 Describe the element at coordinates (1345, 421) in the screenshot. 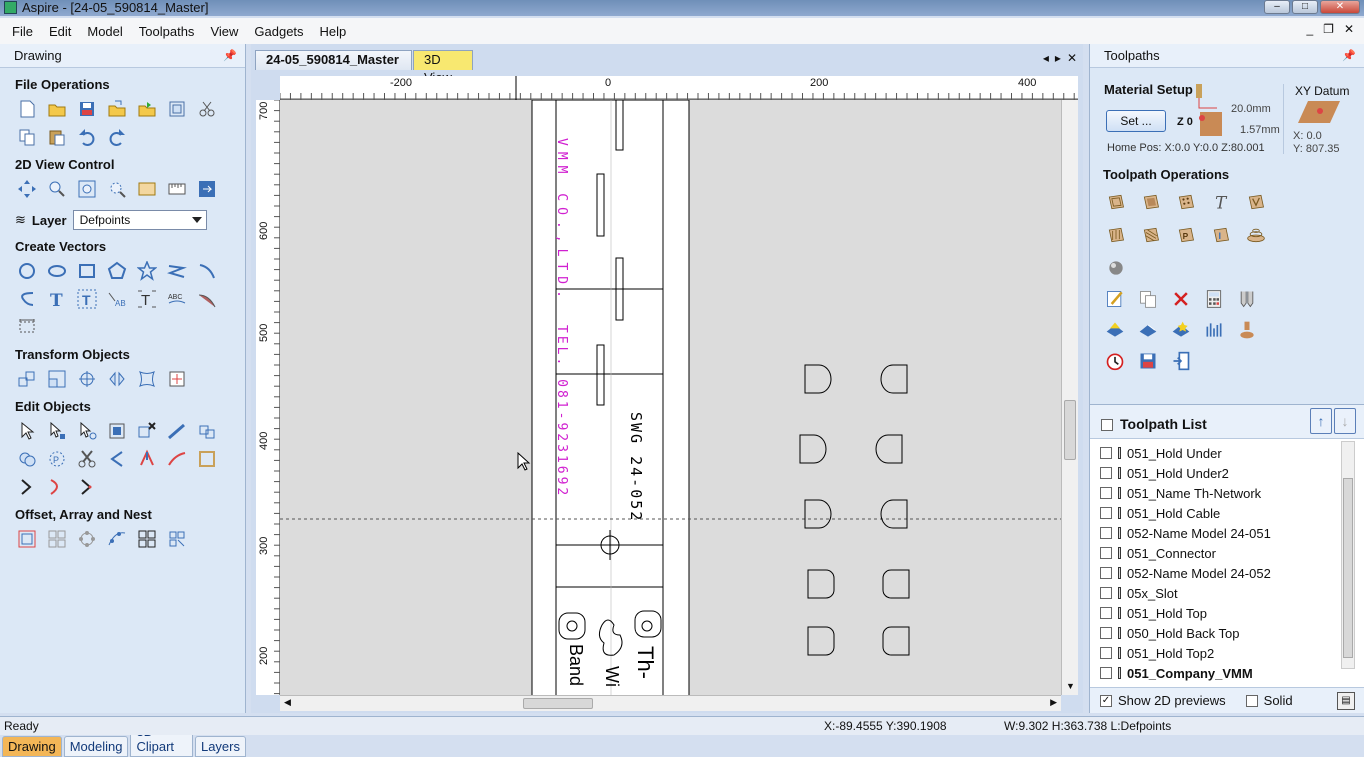

I see `move-down-icon: ↓` at that location.